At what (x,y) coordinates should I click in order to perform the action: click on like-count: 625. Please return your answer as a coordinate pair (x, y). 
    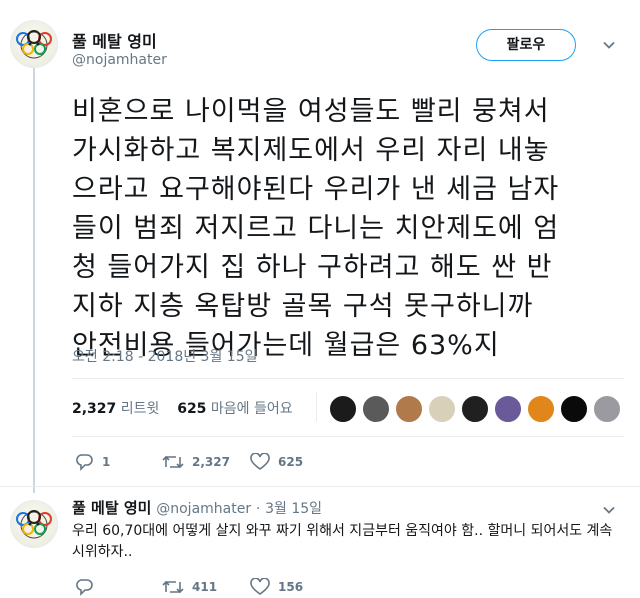
    Looking at the image, I should click on (192, 409).